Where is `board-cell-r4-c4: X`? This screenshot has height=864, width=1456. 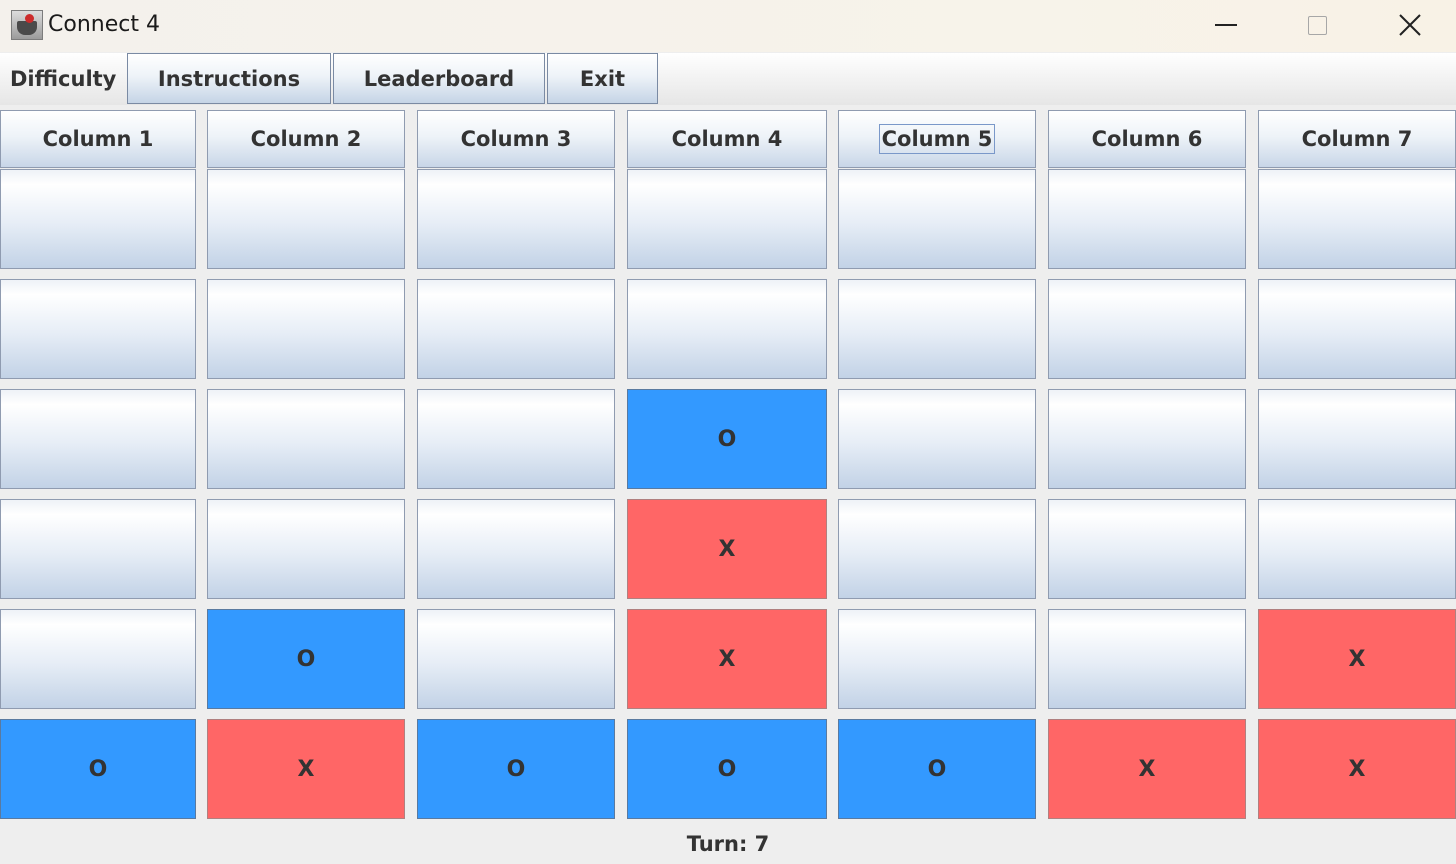
board-cell-r4-c4: X is located at coordinates (727, 549).